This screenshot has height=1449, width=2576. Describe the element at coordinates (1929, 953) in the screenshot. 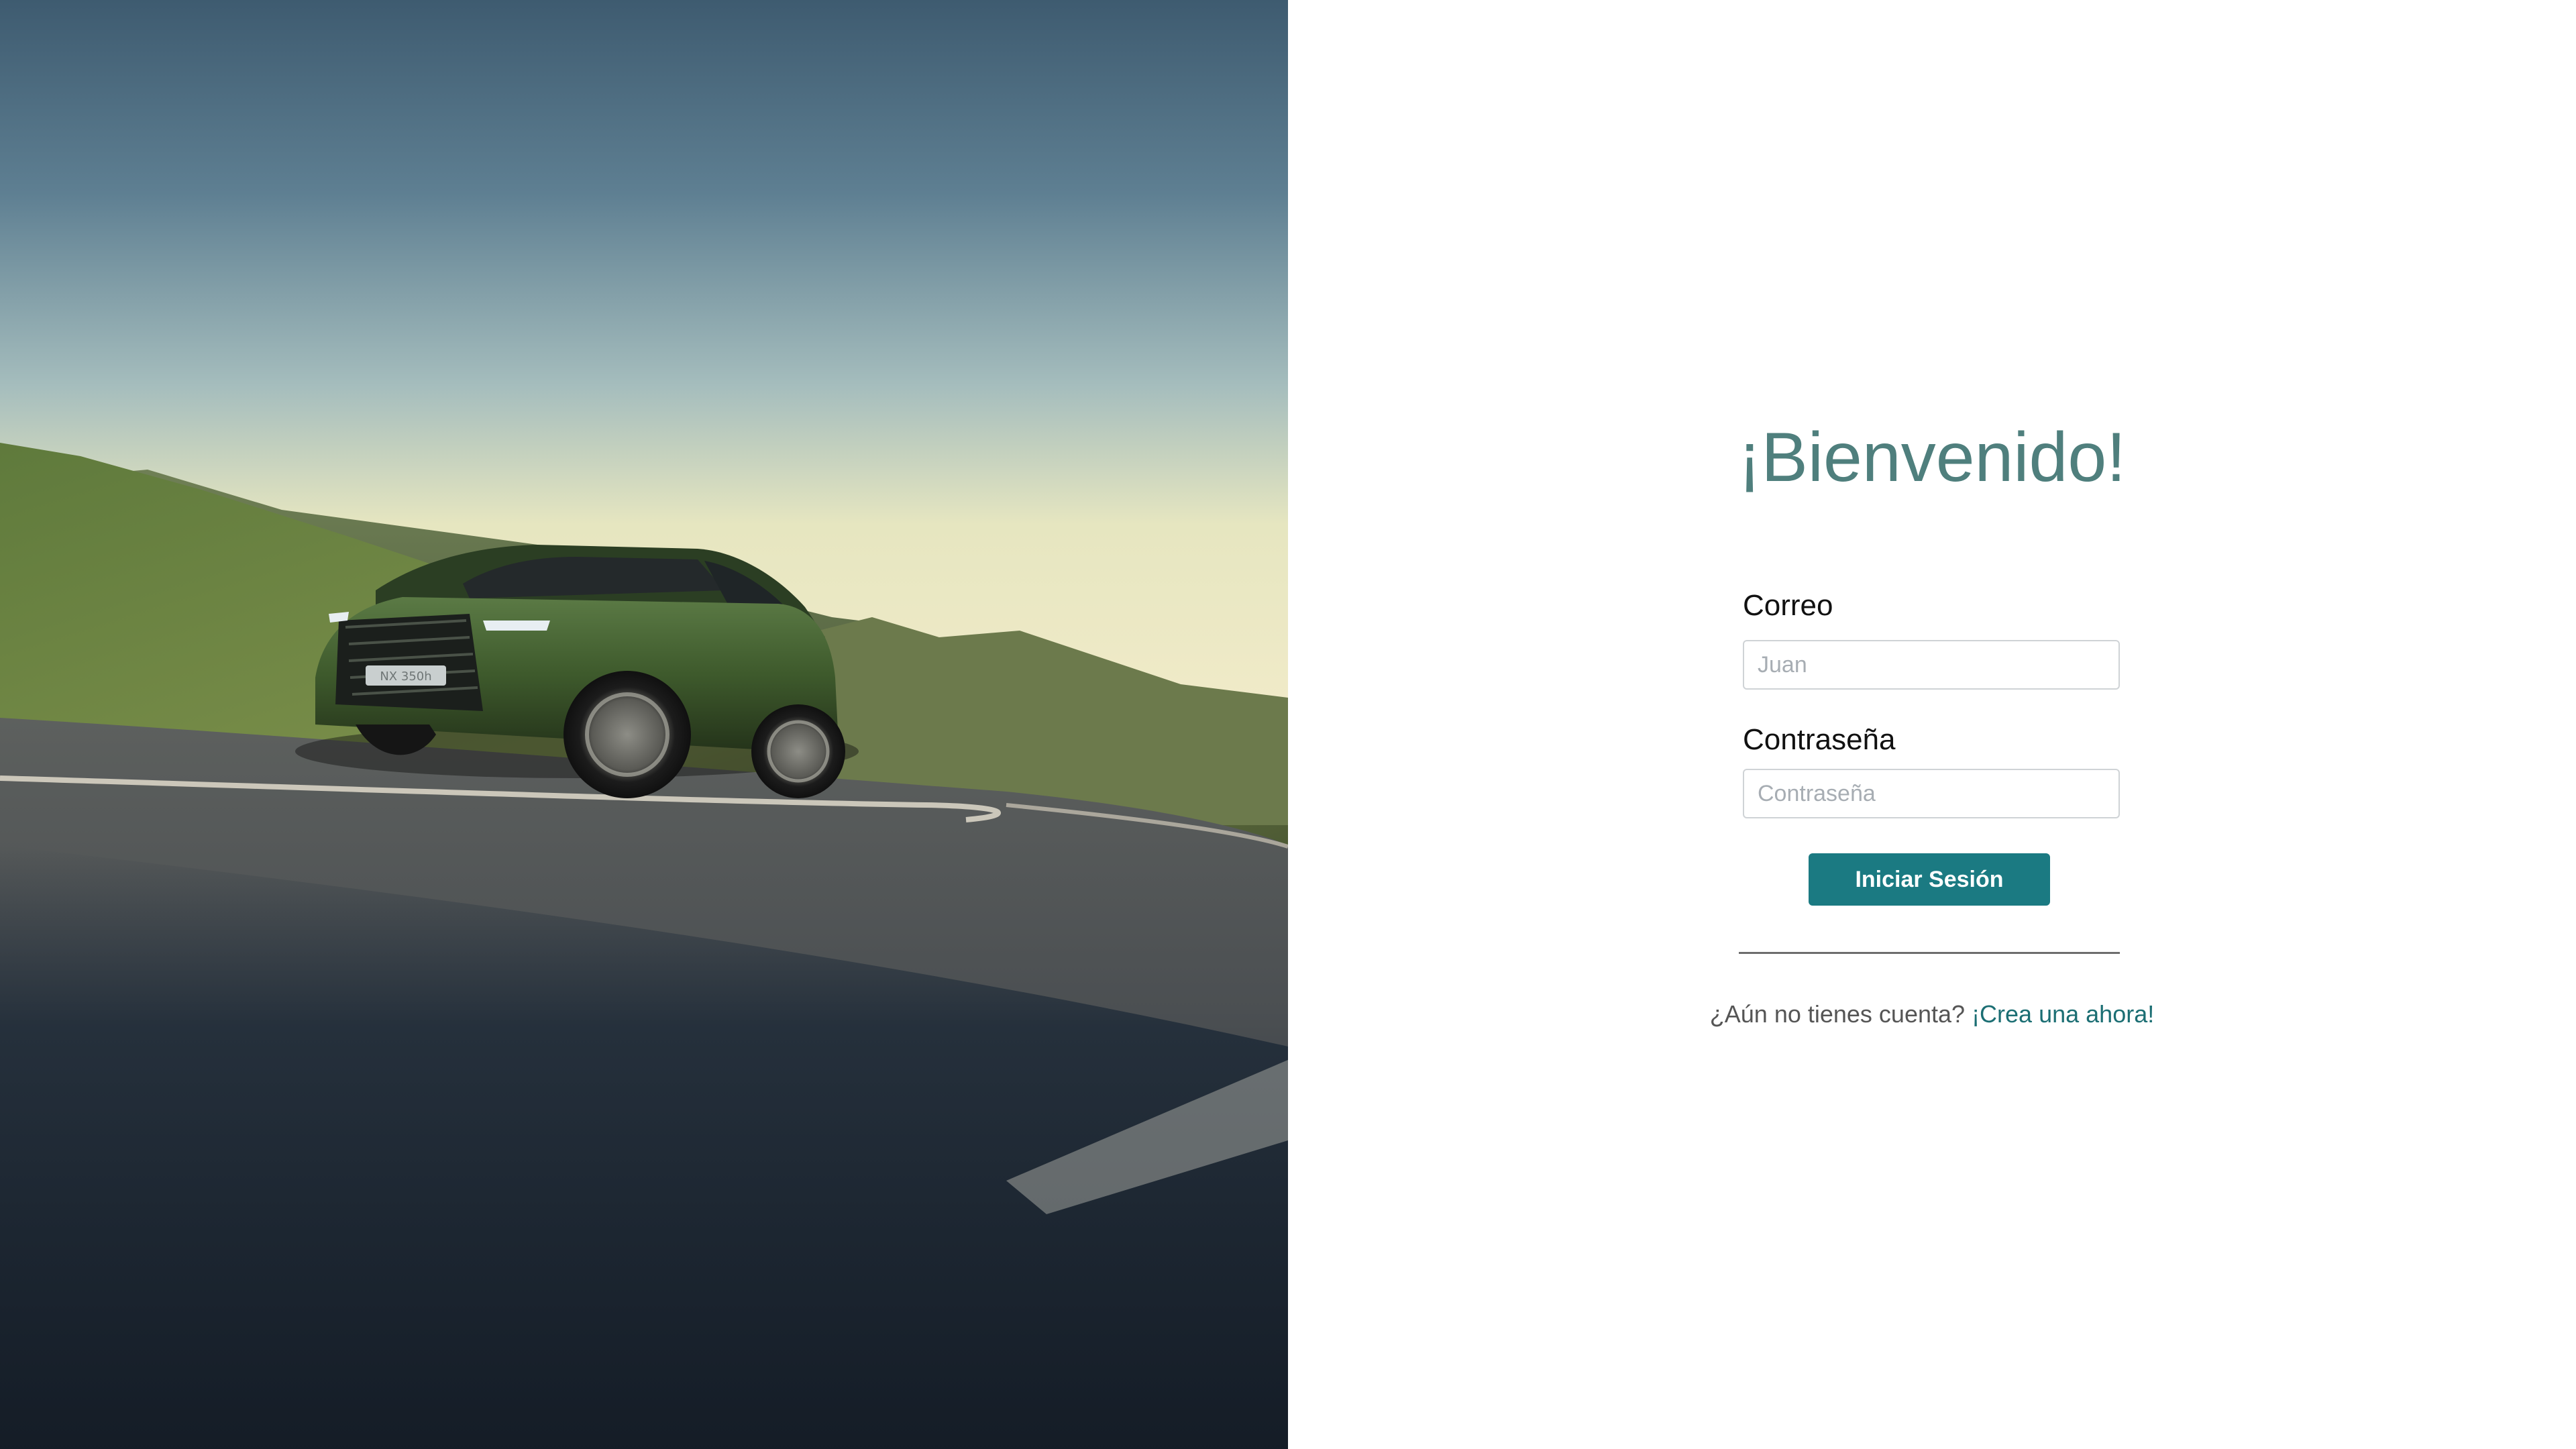

I see `divider` at that location.